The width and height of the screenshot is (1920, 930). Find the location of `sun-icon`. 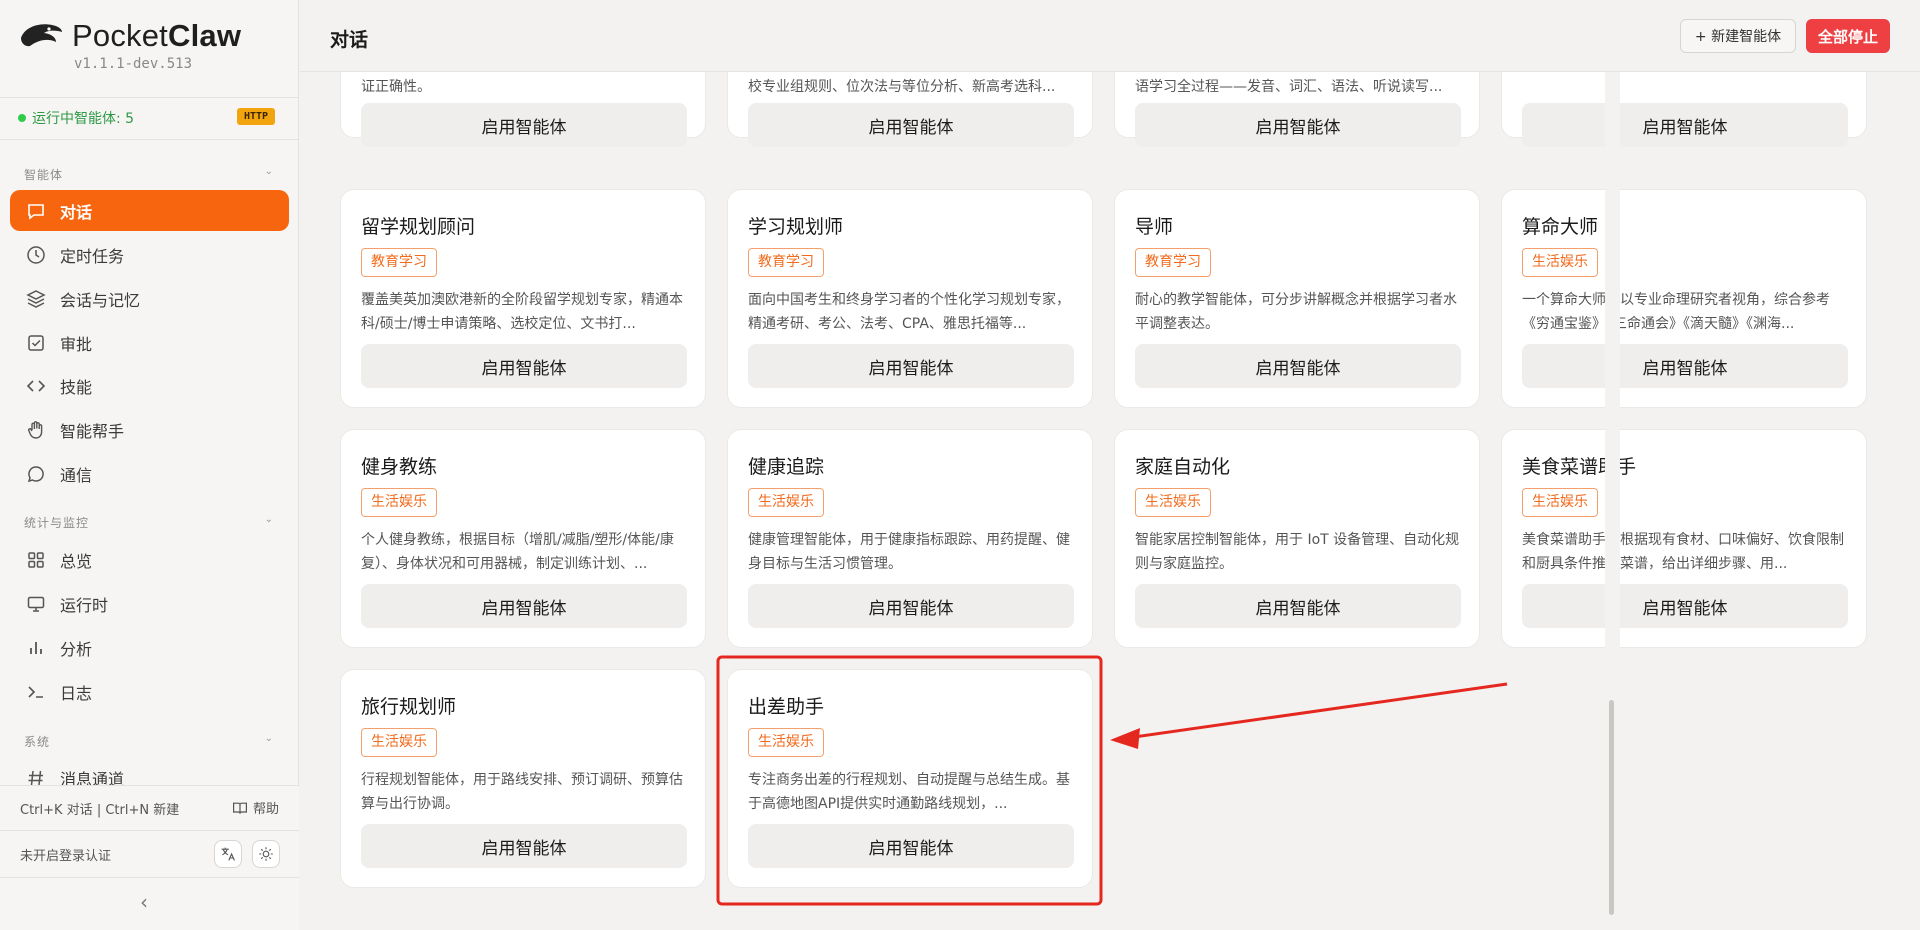

sun-icon is located at coordinates (266, 854).